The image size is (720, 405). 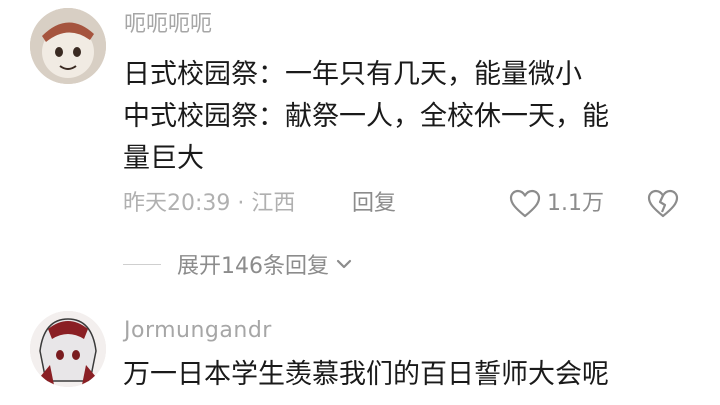 I want to click on comment-text: 万一日本学生羡慕我们的百日誓师大会呢, so click(x=366, y=374).